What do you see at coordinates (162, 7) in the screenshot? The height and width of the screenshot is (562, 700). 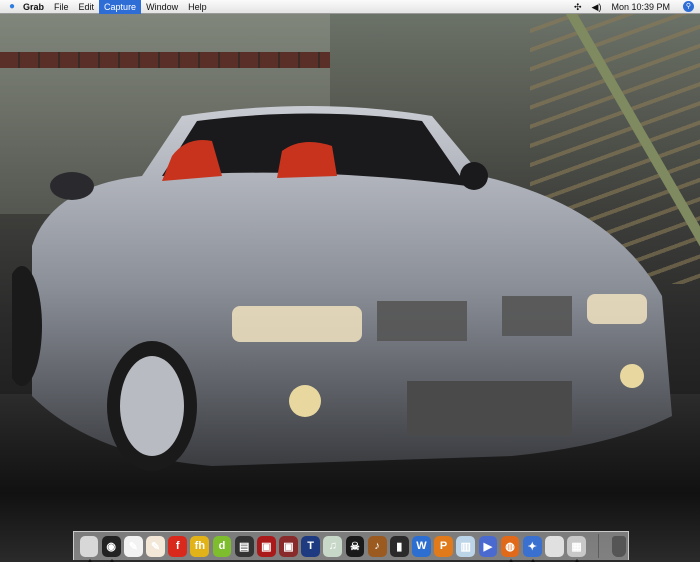 I see `menu-window: Window` at bounding box center [162, 7].